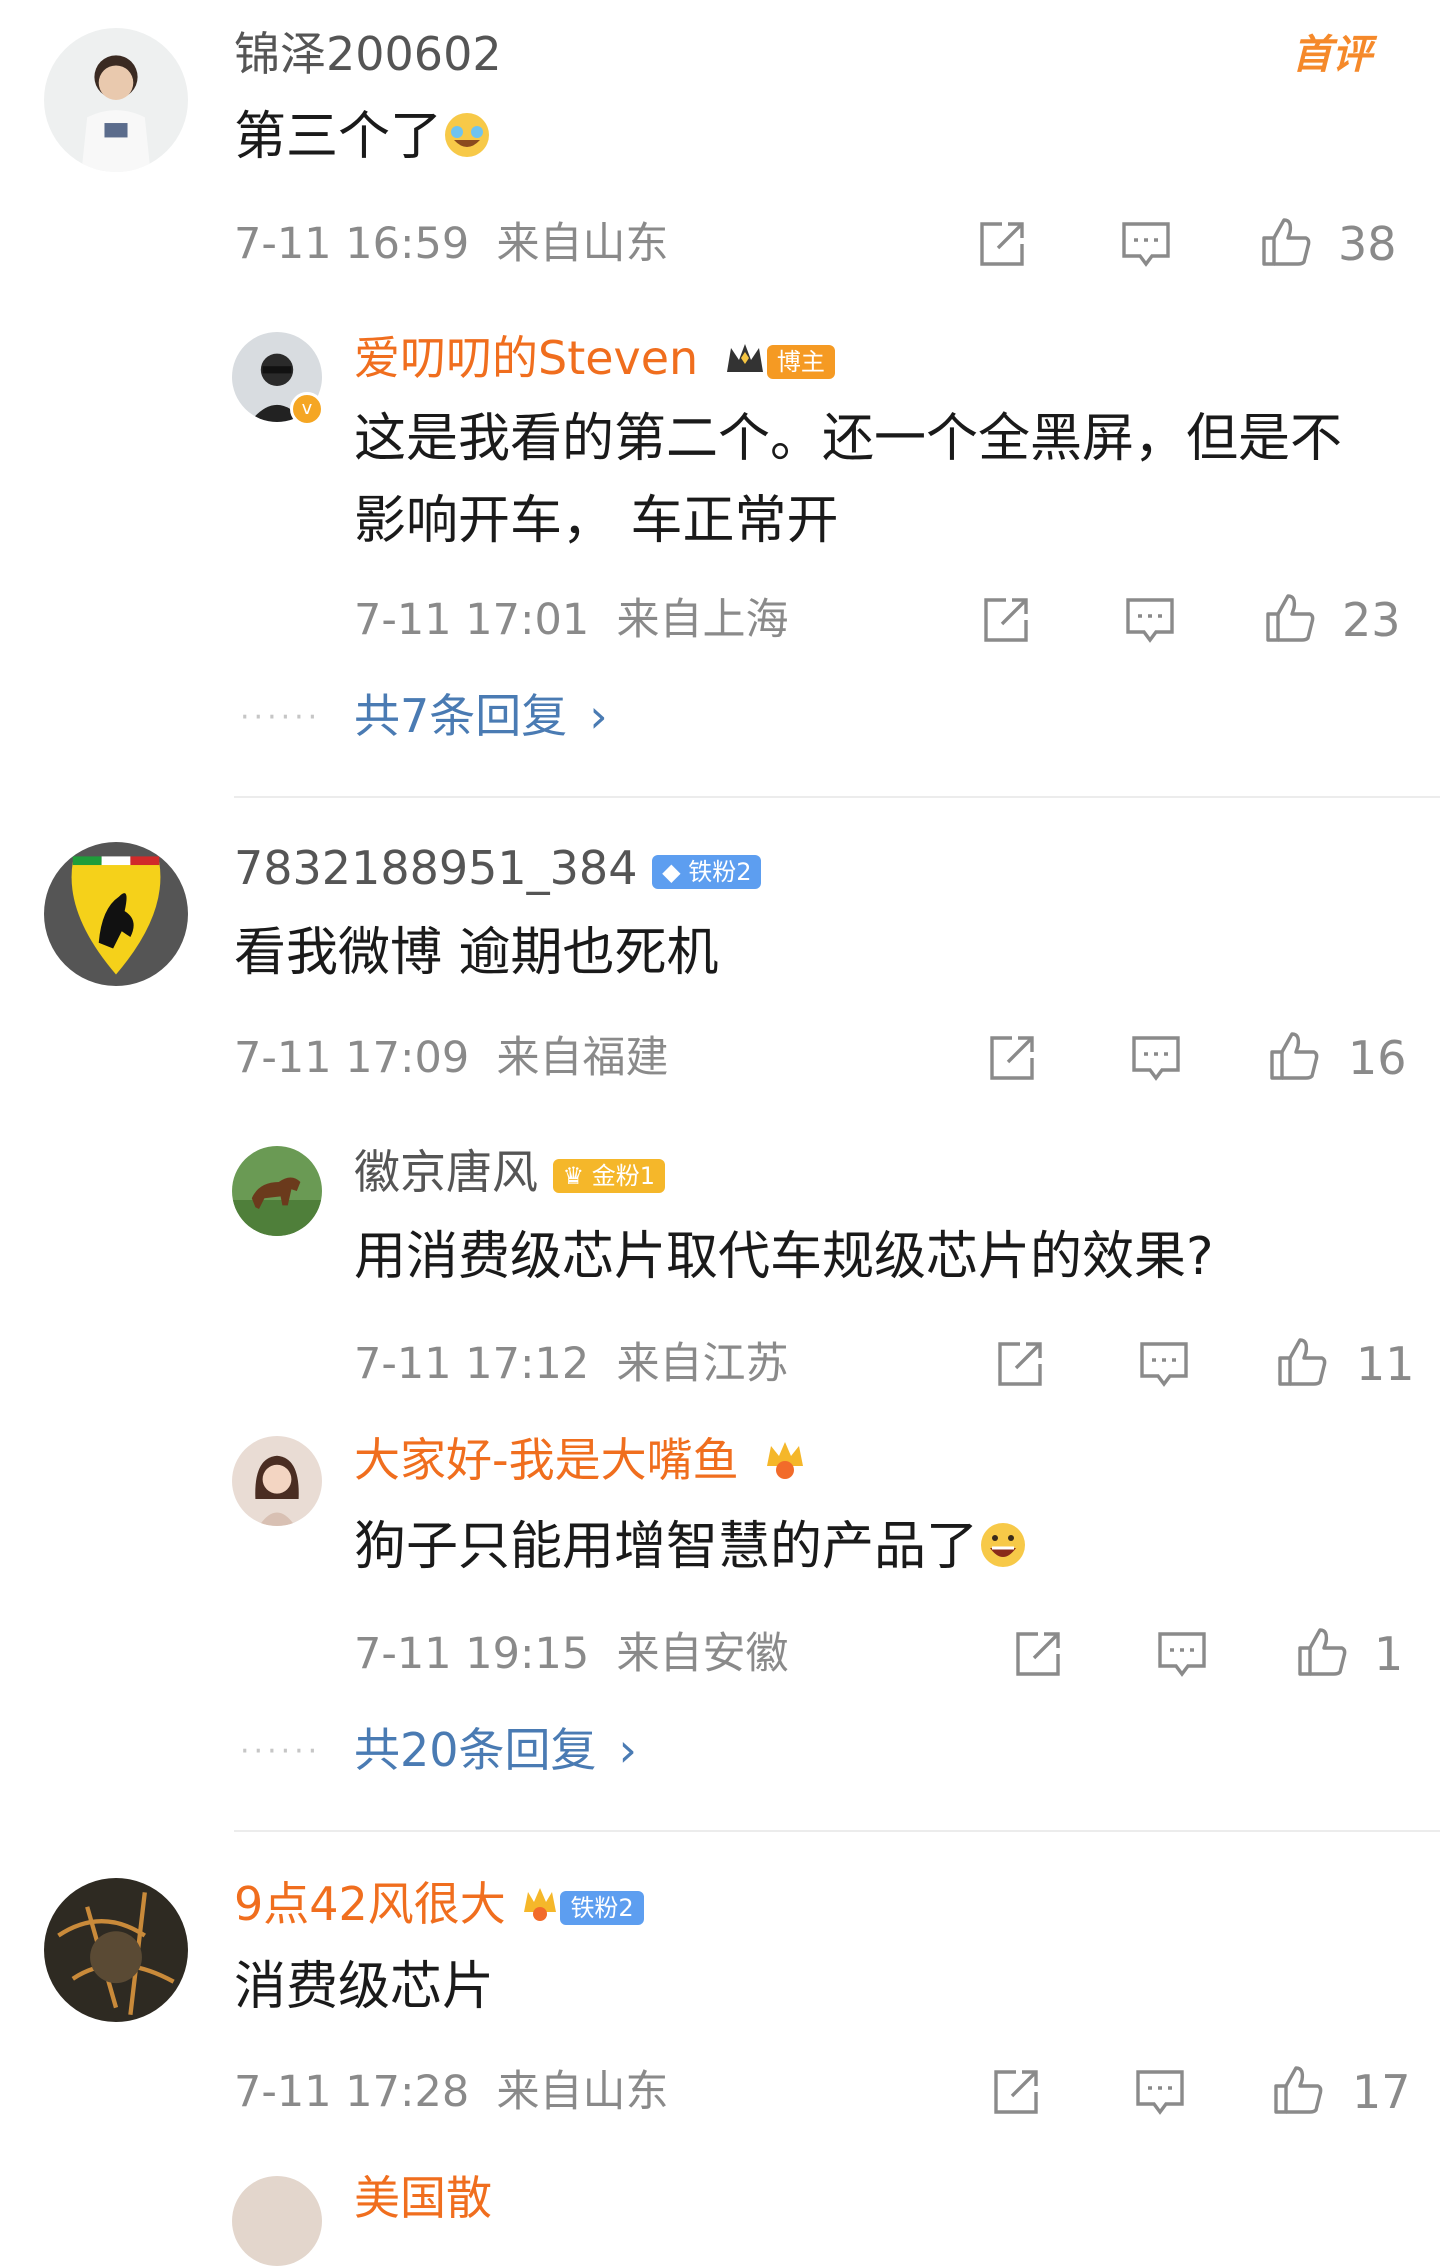 The image size is (1440, 2266). I want to click on comment-text: 第三个了, so click(363, 137).